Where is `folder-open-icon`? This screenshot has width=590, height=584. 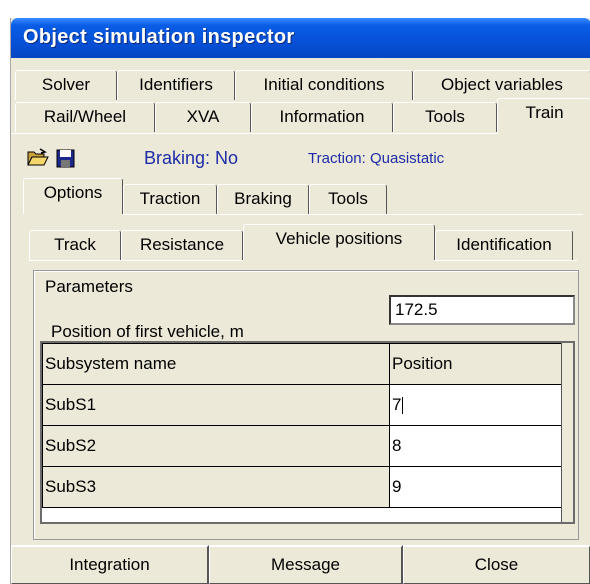 folder-open-icon is located at coordinates (38, 158).